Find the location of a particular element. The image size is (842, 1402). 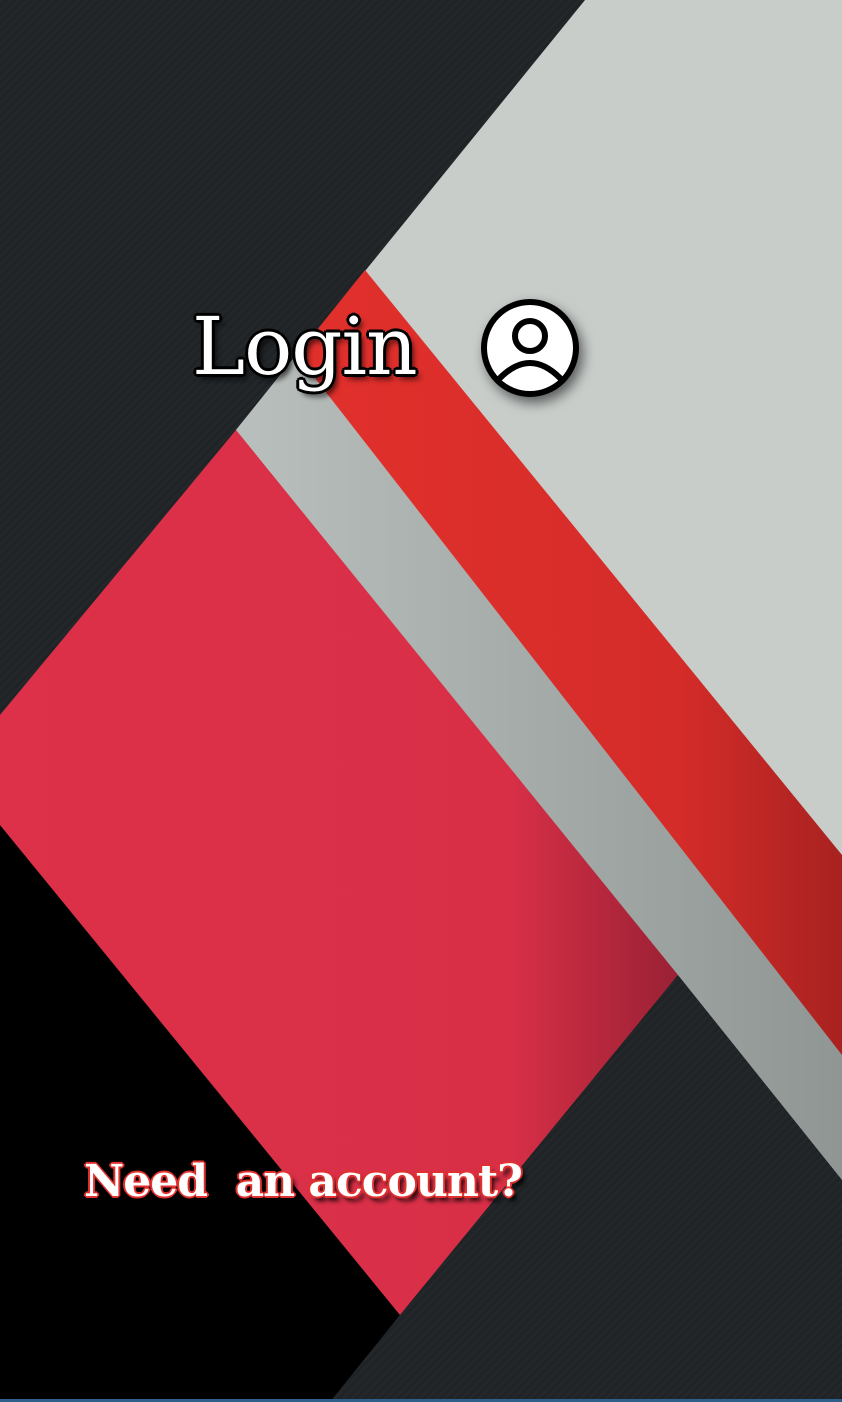

login-title: Login is located at coordinates (305, 346).